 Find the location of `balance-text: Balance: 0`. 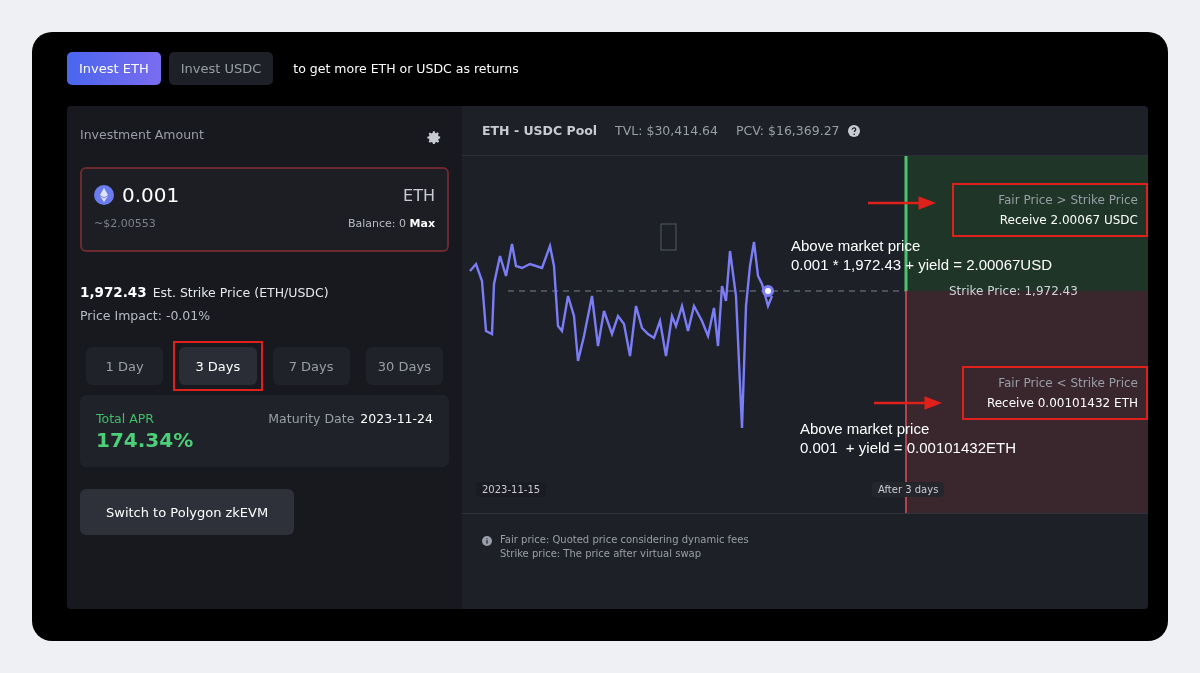

balance-text: Balance: 0 is located at coordinates (377, 223).